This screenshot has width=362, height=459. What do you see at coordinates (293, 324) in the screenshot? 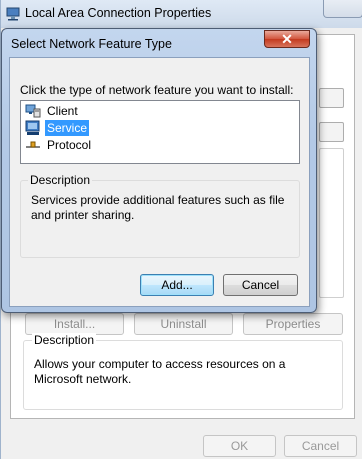
I see `properties-button: Properties` at bounding box center [293, 324].